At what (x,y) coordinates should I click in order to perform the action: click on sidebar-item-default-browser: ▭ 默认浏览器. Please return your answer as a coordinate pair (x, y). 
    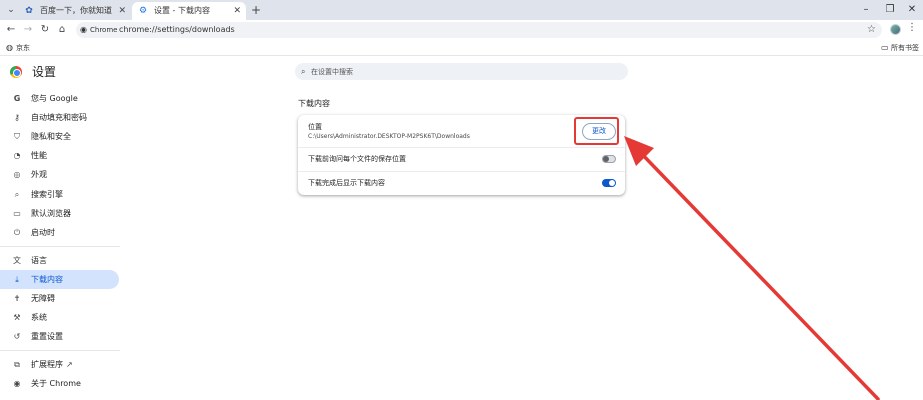
    Looking at the image, I should click on (59, 213).